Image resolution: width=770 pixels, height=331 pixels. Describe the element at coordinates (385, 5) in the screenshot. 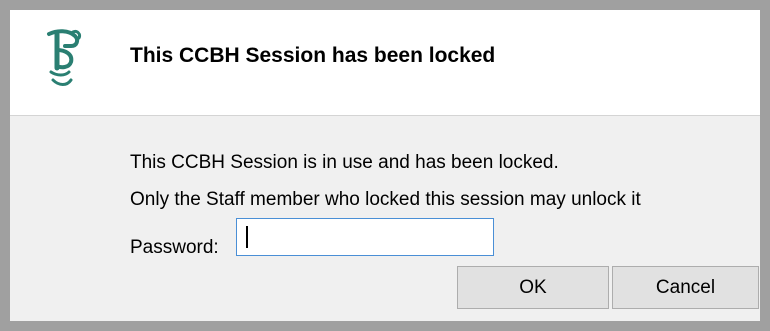

I see `window-frame-top` at that location.